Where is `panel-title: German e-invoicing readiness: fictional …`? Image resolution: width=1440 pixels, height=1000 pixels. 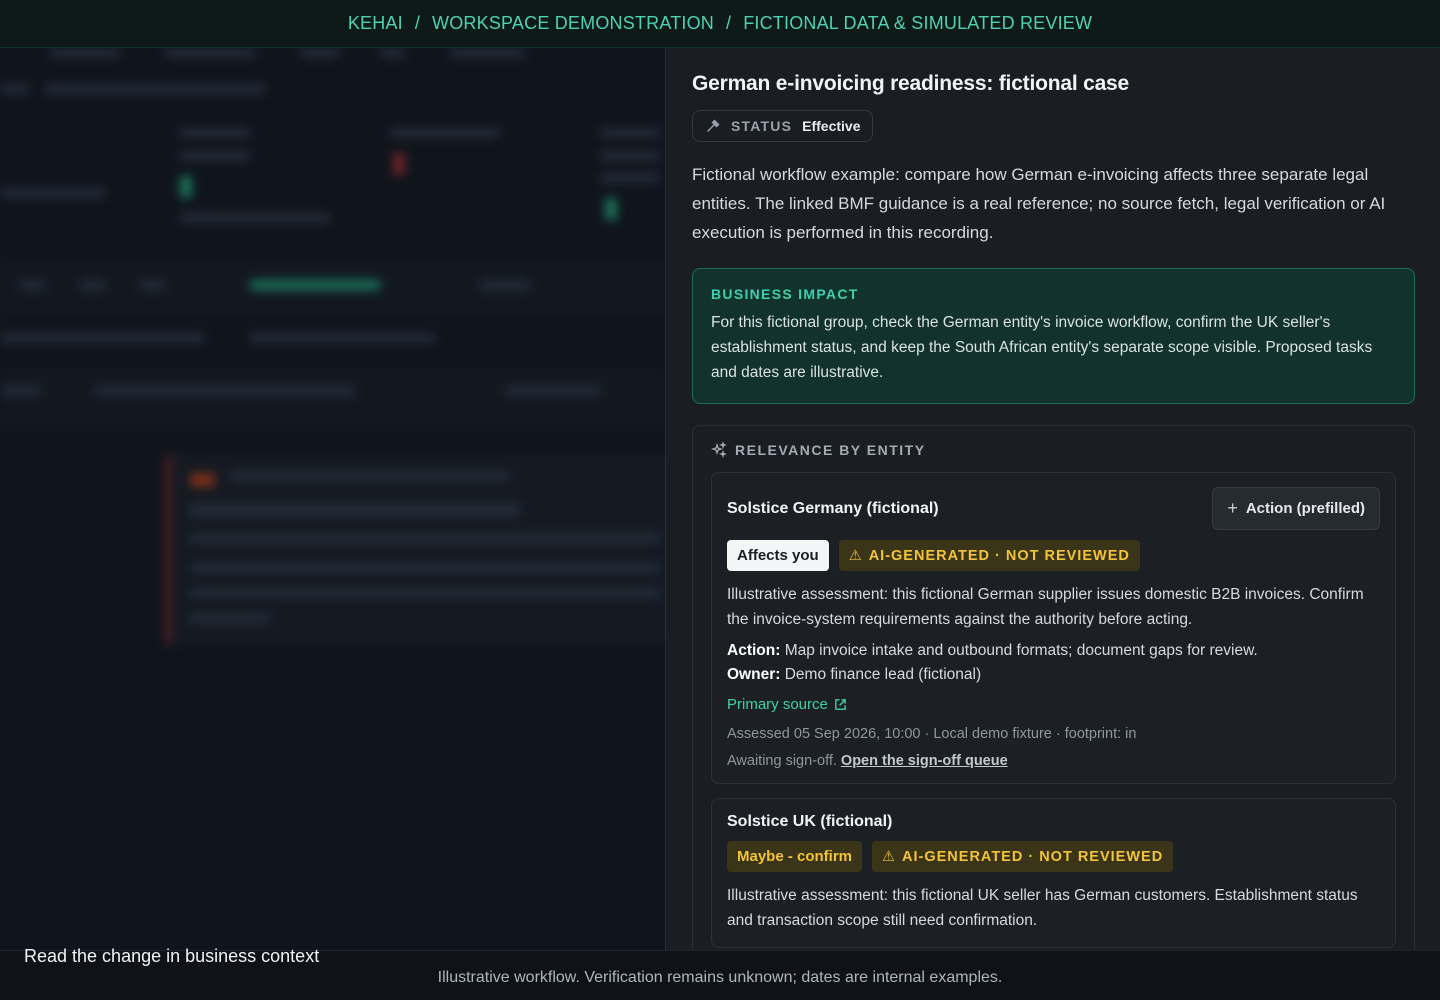
panel-title: German e-invoicing readiness: fictional … is located at coordinates (911, 83).